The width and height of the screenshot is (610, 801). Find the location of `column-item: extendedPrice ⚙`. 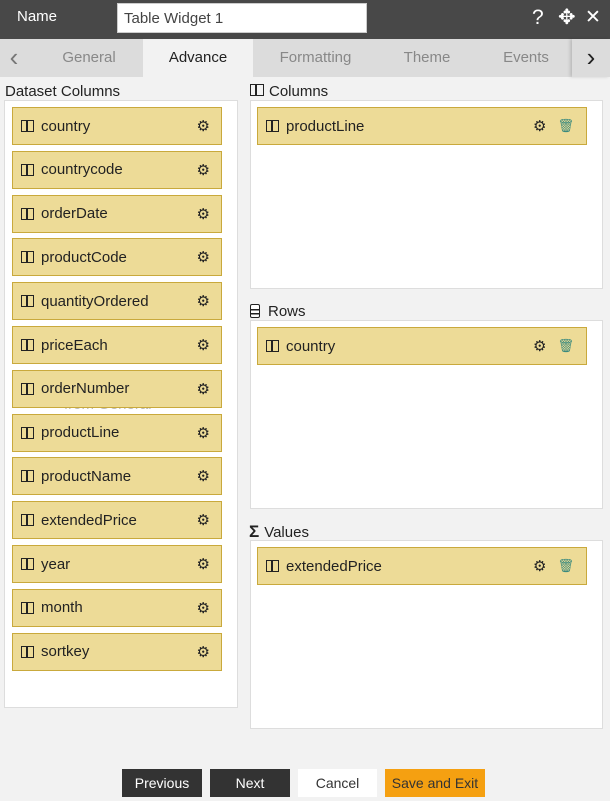

column-item: extendedPrice ⚙ is located at coordinates (117, 520).